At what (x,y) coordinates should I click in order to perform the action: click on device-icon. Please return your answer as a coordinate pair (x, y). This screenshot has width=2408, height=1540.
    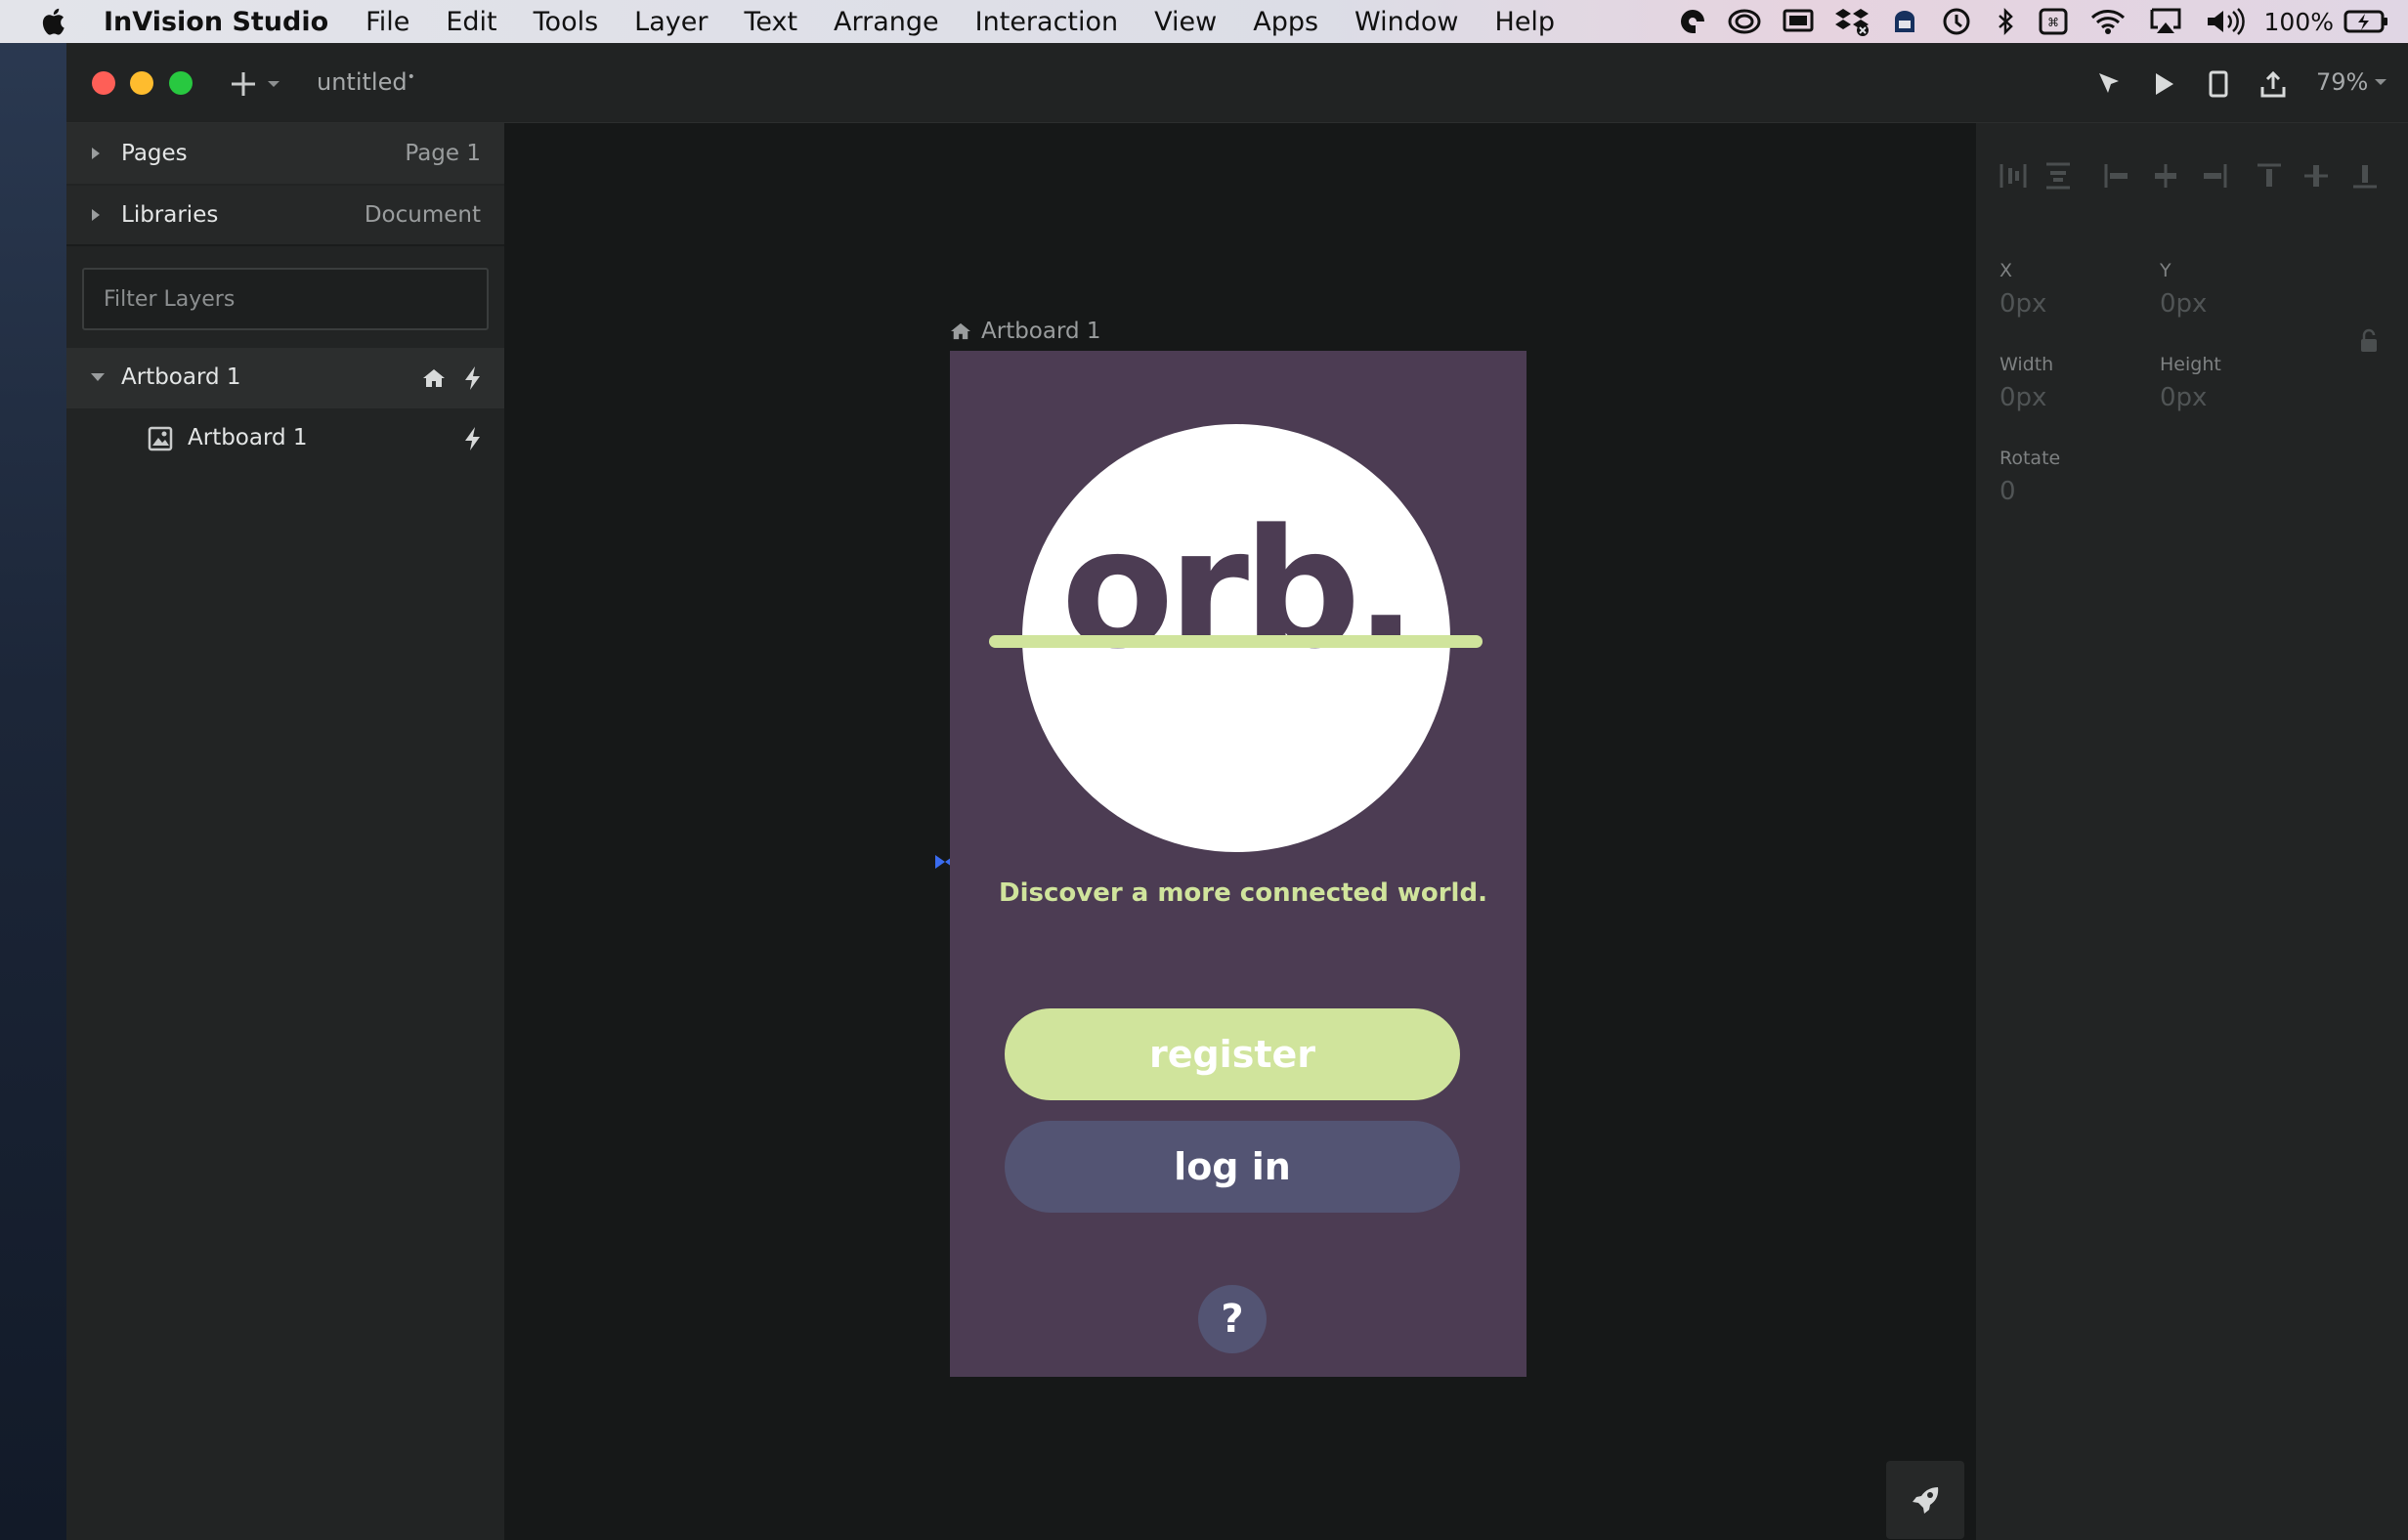
    Looking at the image, I should click on (2218, 84).